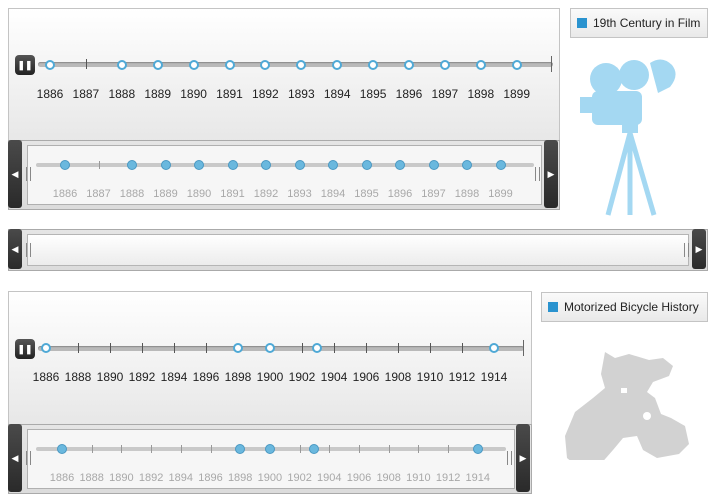 The width and height of the screenshot is (715, 500). What do you see at coordinates (551, 174) in the screenshot?
I see `timeline-1-scroll-right-button: ▶` at bounding box center [551, 174].